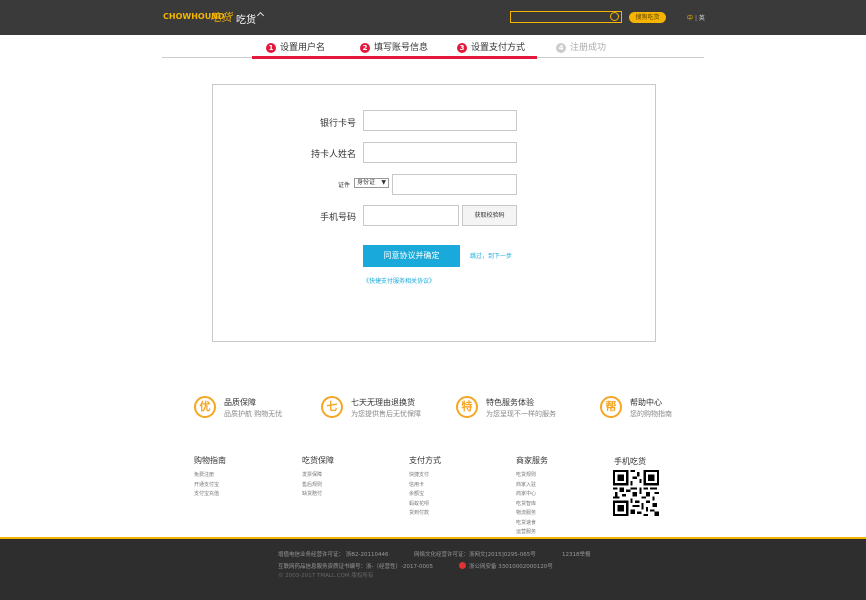 The image size is (866, 600). I want to click on cardholder-input, so click(440, 152).